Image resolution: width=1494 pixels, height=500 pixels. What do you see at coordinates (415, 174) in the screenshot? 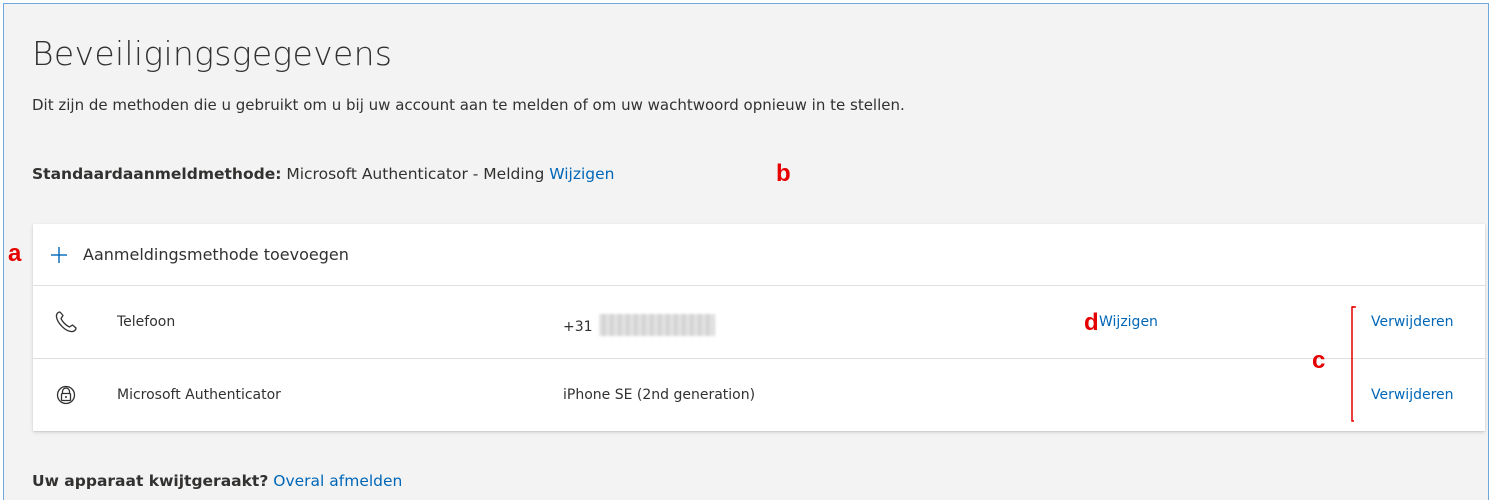
I see `default-method-value: Microsoft Authenticator - Melding` at bounding box center [415, 174].